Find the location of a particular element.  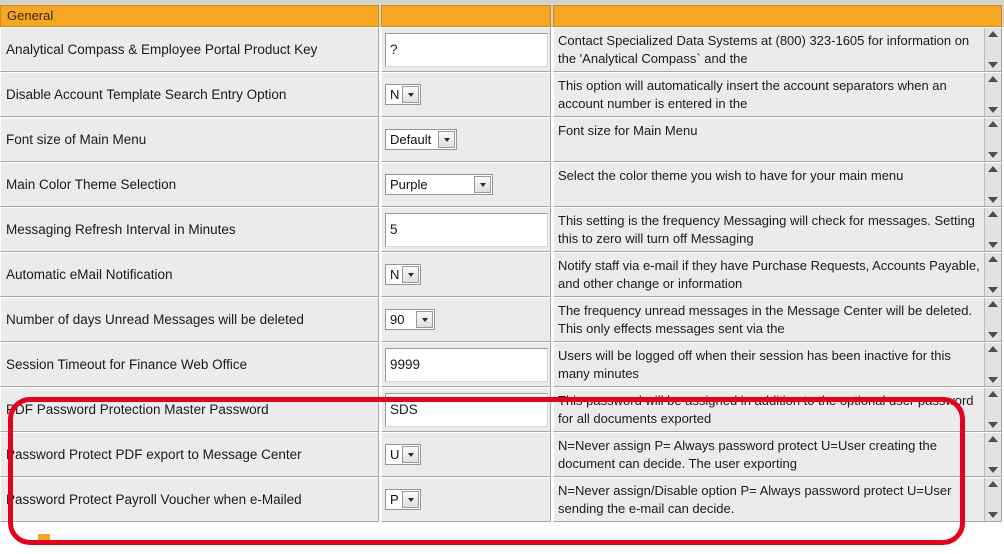

setting-value-cell: 5 is located at coordinates (466, 229).